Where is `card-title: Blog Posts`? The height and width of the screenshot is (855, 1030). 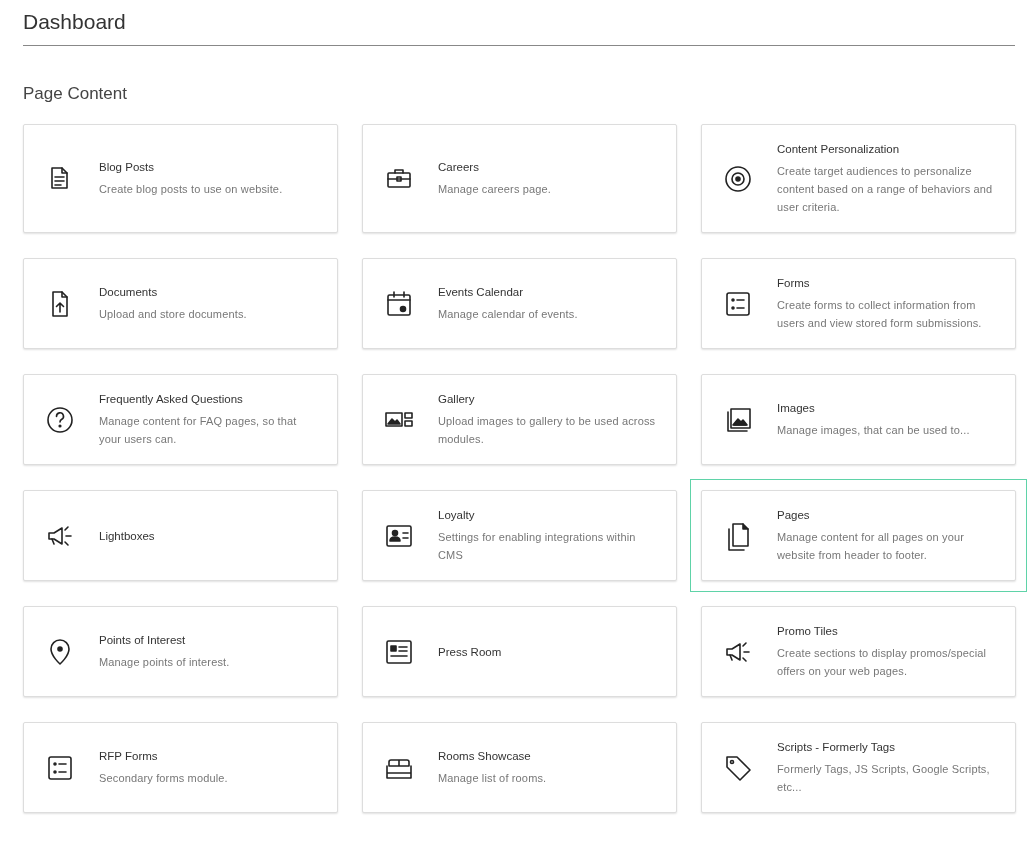
card-title: Blog Posts is located at coordinates (127, 167).